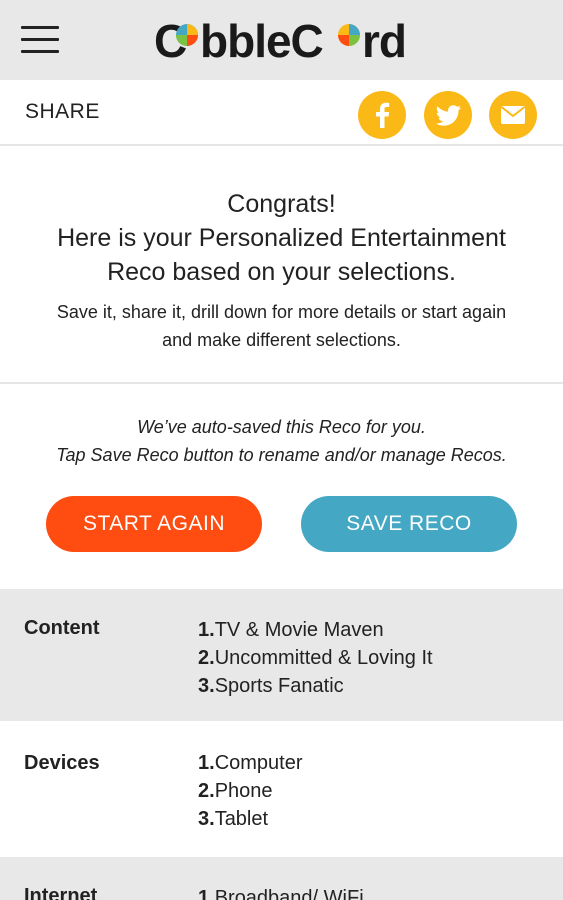 This screenshot has width=563, height=900. I want to click on share-bar: SHARE, so click(281, 113).